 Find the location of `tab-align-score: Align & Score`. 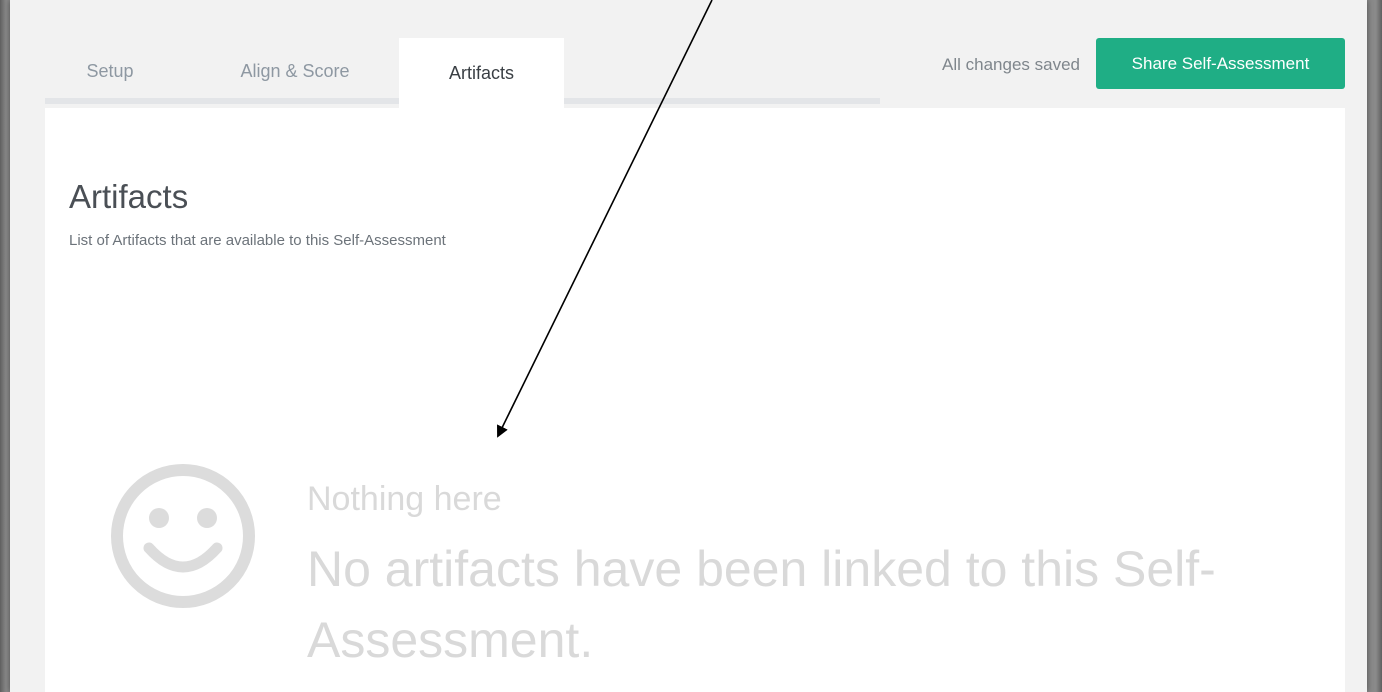

tab-align-score: Align & Score is located at coordinates (295, 71).